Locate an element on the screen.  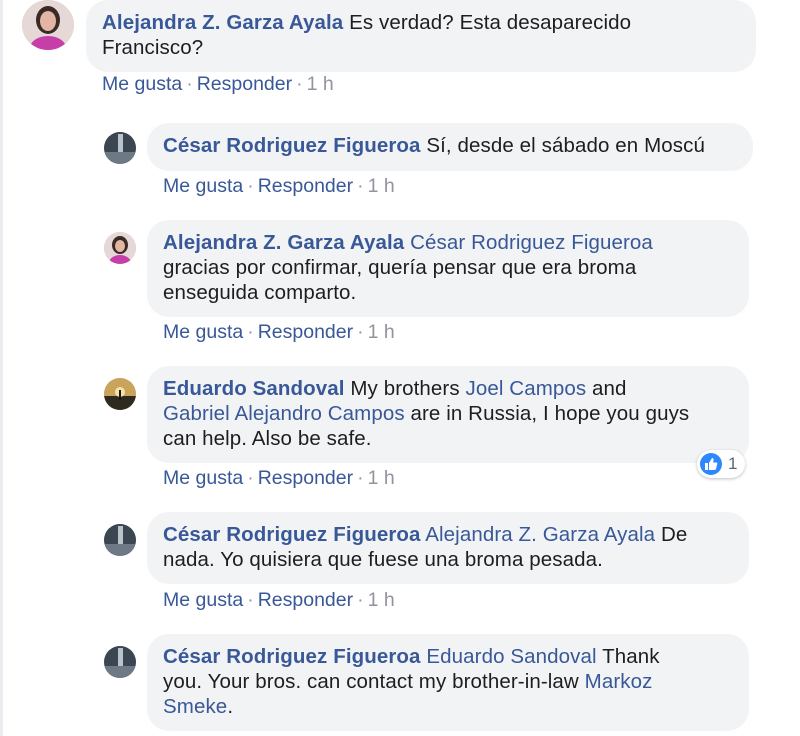
comment-text: enseguida comparto. is located at coordinates (260, 292).